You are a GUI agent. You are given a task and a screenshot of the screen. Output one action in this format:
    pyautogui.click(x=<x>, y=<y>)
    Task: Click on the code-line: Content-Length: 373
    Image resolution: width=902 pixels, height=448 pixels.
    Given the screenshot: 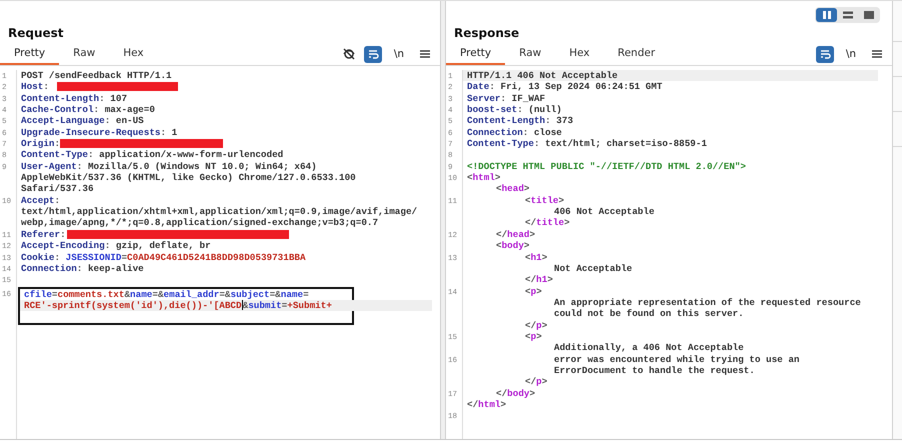 What is the action you would take?
    pyautogui.click(x=520, y=120)
    